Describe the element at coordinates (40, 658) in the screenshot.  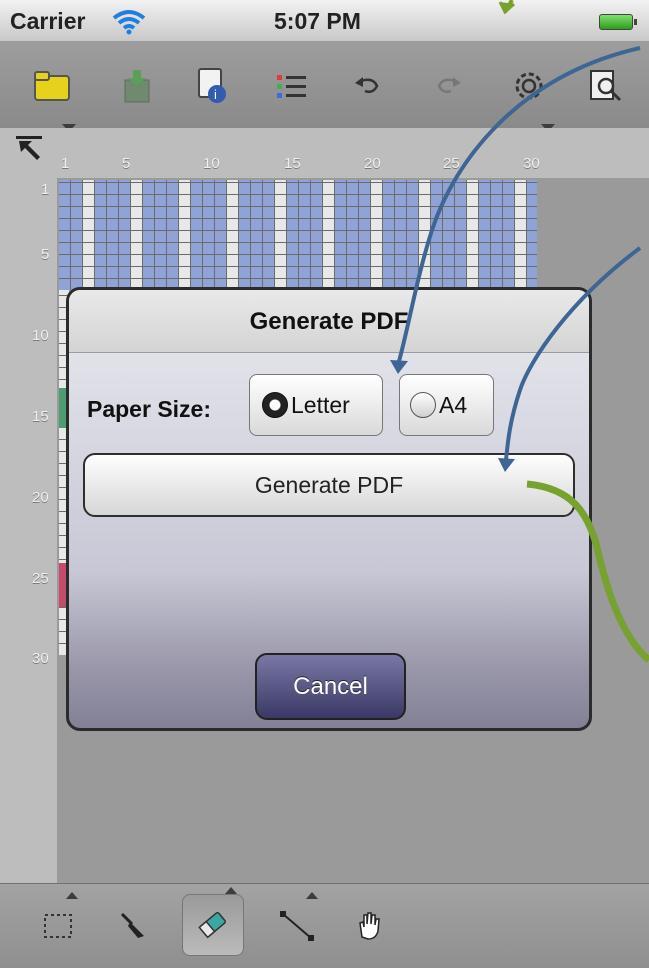
I see `row-number: 30` at that location.